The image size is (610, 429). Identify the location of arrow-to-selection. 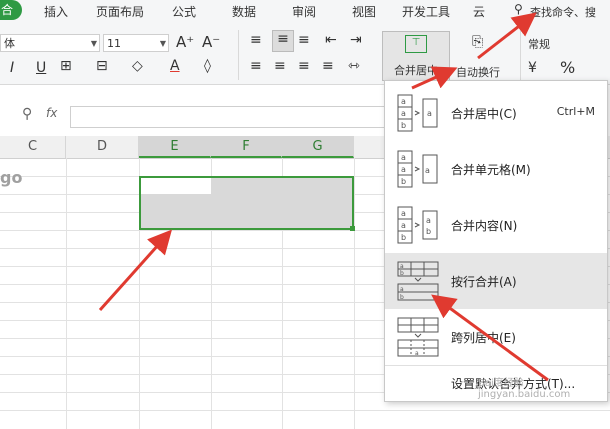
(135, 270).